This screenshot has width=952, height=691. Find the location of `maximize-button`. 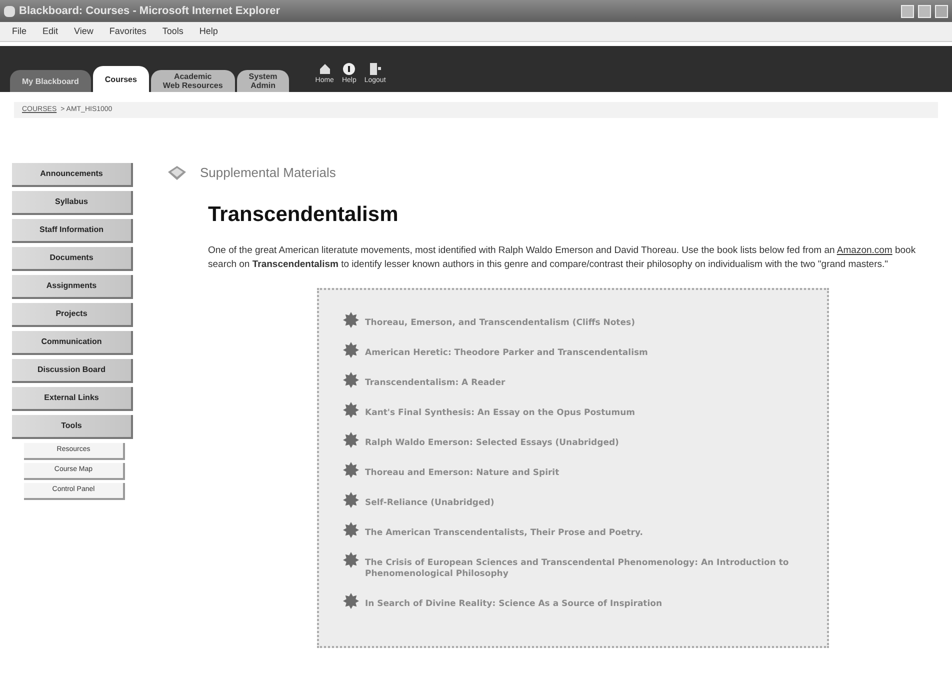

maximize-button is located at coordinates (924, 11).